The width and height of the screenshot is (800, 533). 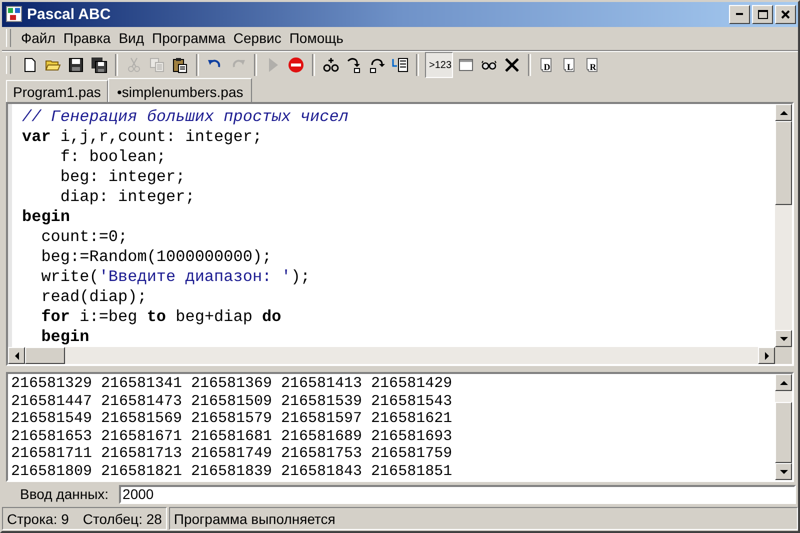 I want to click on file-tab: •simplenumbers.pas, so click(x=180, y=91).